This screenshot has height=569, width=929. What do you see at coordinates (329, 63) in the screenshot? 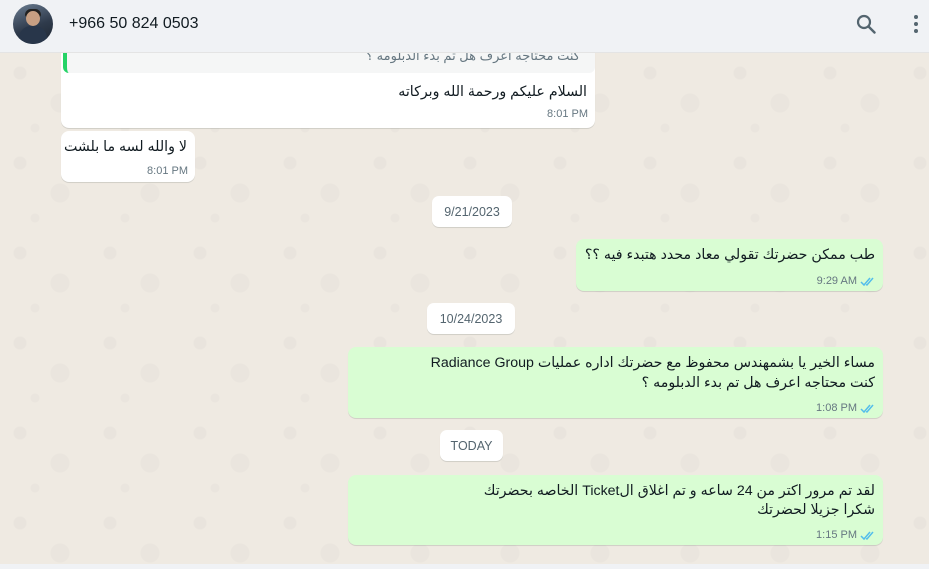
I see `quoted-message: كنت محتاجه اعرف هل تم بدء الدبلومه ؟` at bounding box center [329, 63].